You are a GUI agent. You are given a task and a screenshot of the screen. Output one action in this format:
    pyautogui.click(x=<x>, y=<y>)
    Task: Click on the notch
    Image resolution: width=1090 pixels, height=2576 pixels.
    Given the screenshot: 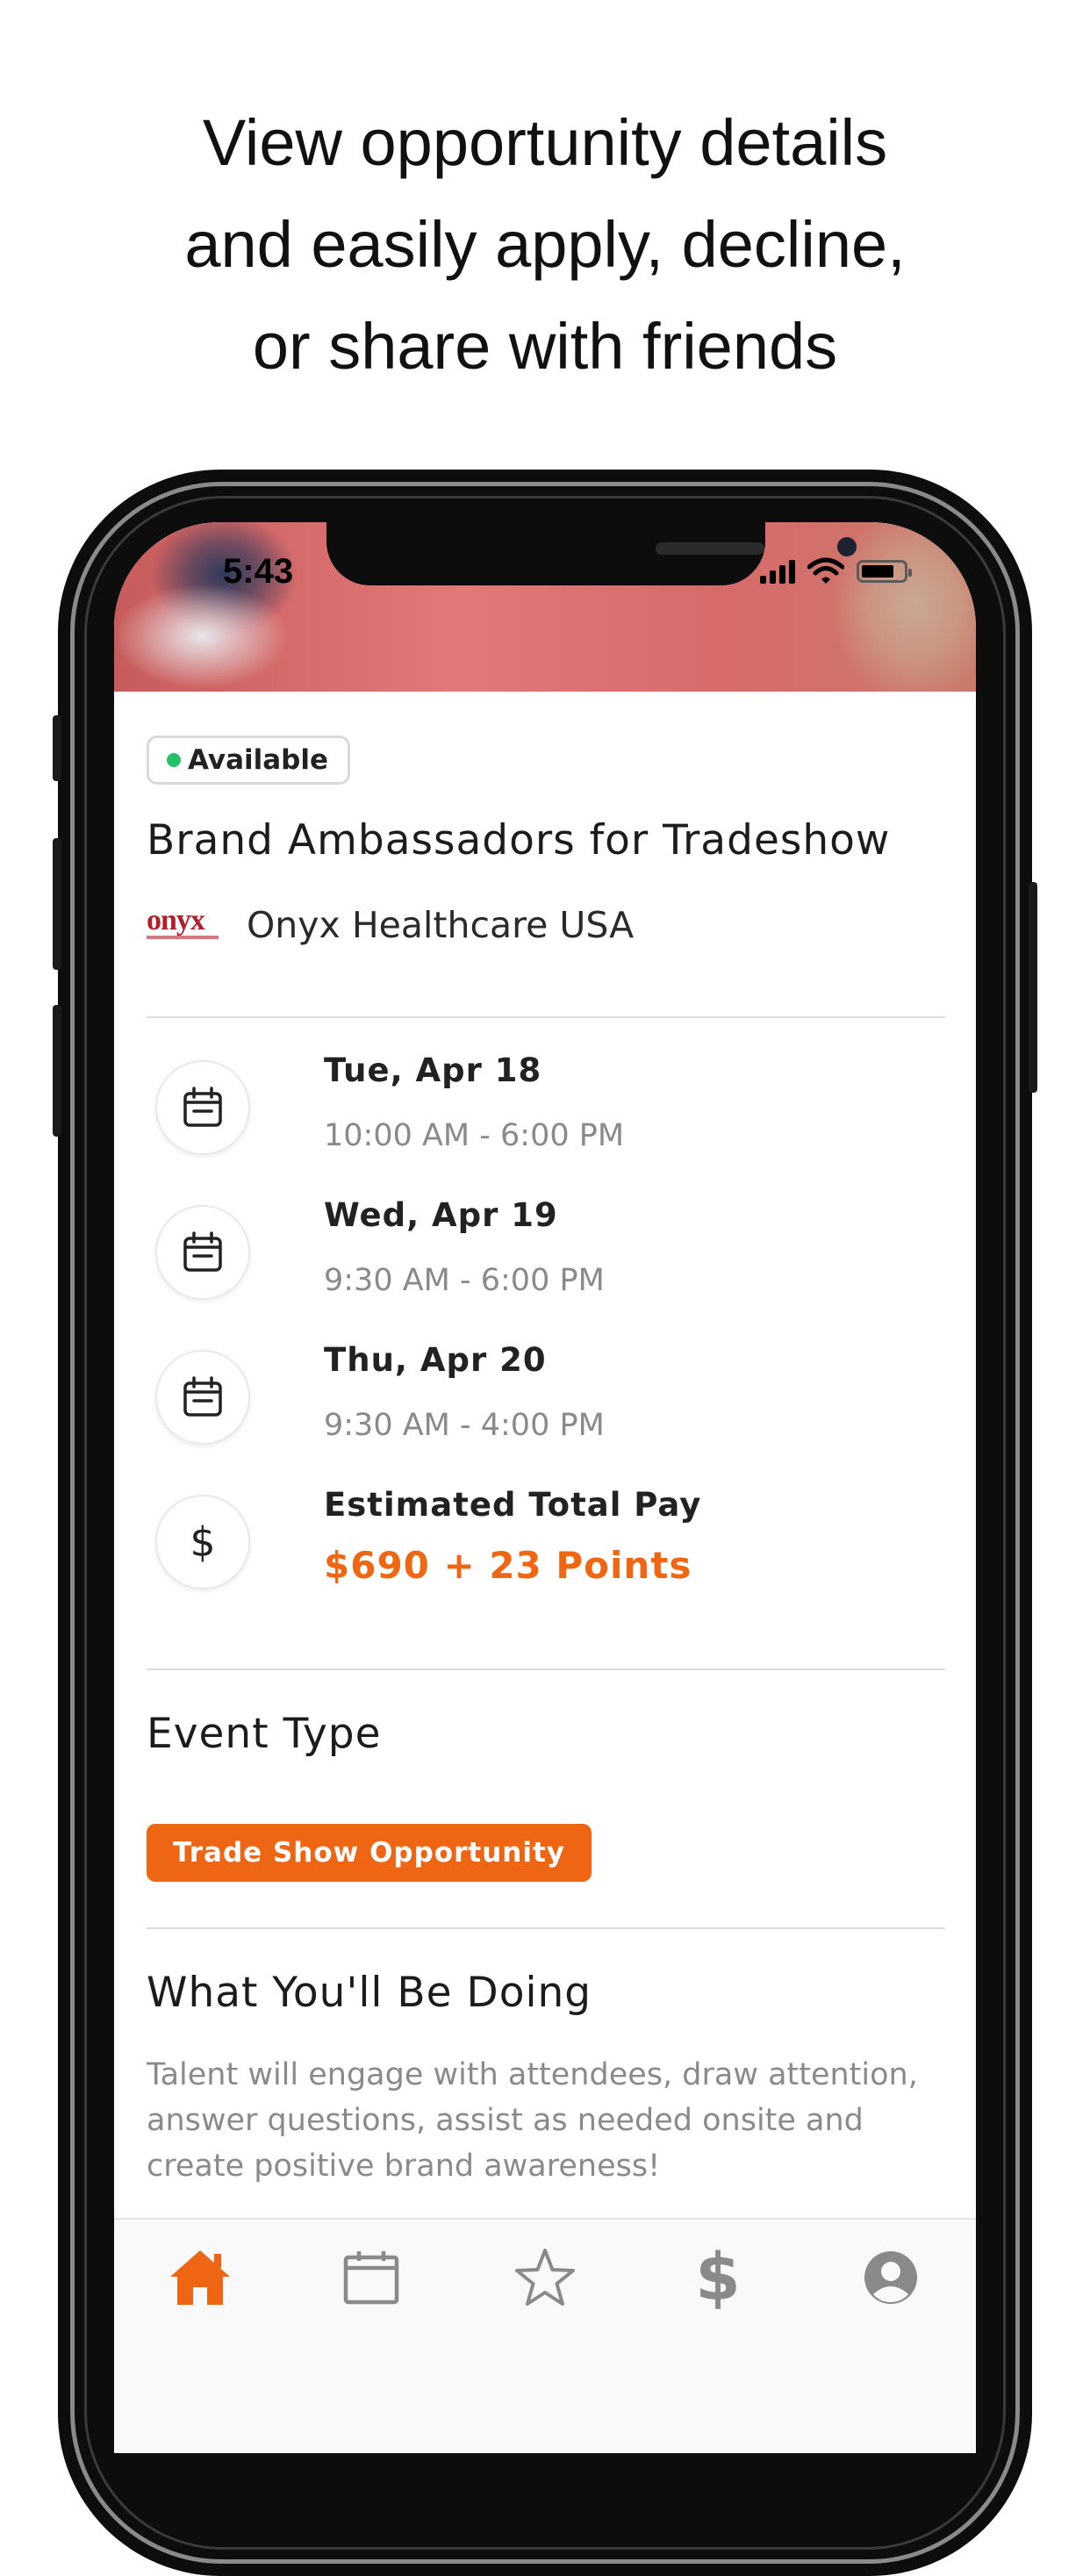 What is the action you would take?
    pyautogui.click(x=591, y=553)
    